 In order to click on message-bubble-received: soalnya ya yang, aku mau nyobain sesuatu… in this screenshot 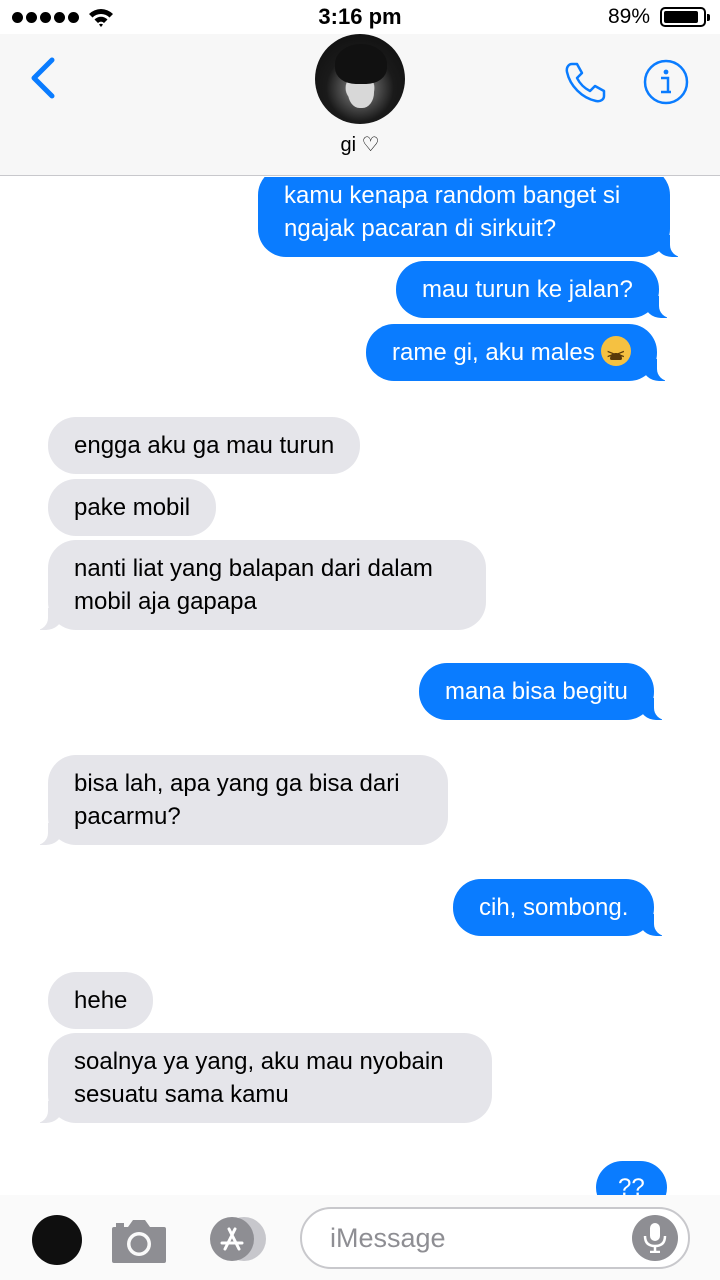, I will do `click(259, 1078)`.